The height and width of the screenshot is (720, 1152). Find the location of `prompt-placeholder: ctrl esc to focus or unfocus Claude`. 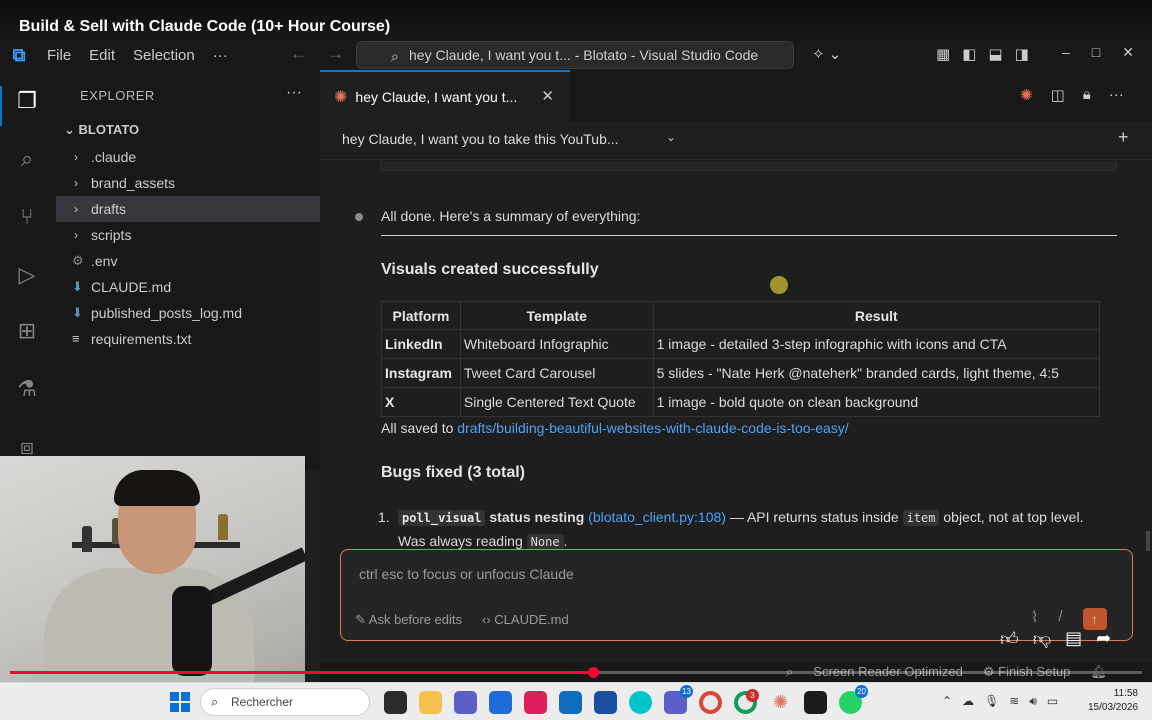

prompt-placeholder: ctrl esc to focus or unfocus Claude is located at coordinates (466, 574).